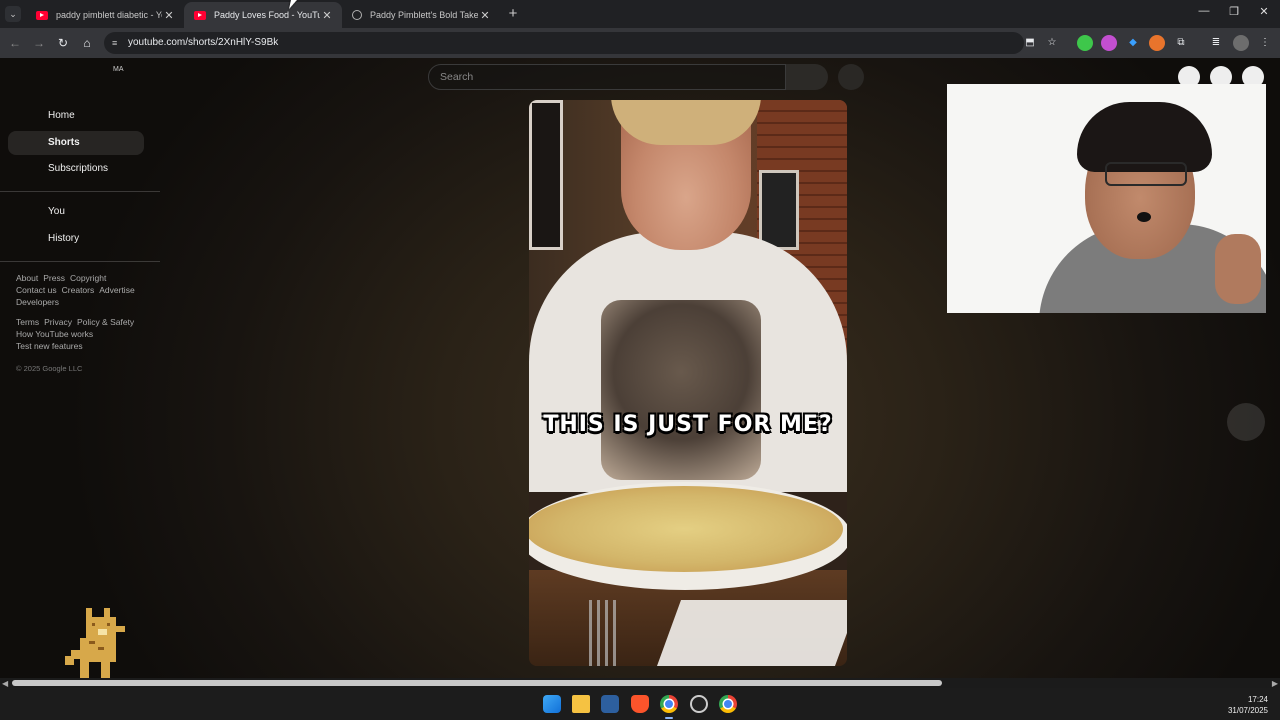 The width and height of the screenshot is (1280, 720). What do you see at coordinates (105, 15) in the screenshot?
I see `tab-1: paddy pimblett diabetic - YouTube ✕` at bounding box center [105, 15].